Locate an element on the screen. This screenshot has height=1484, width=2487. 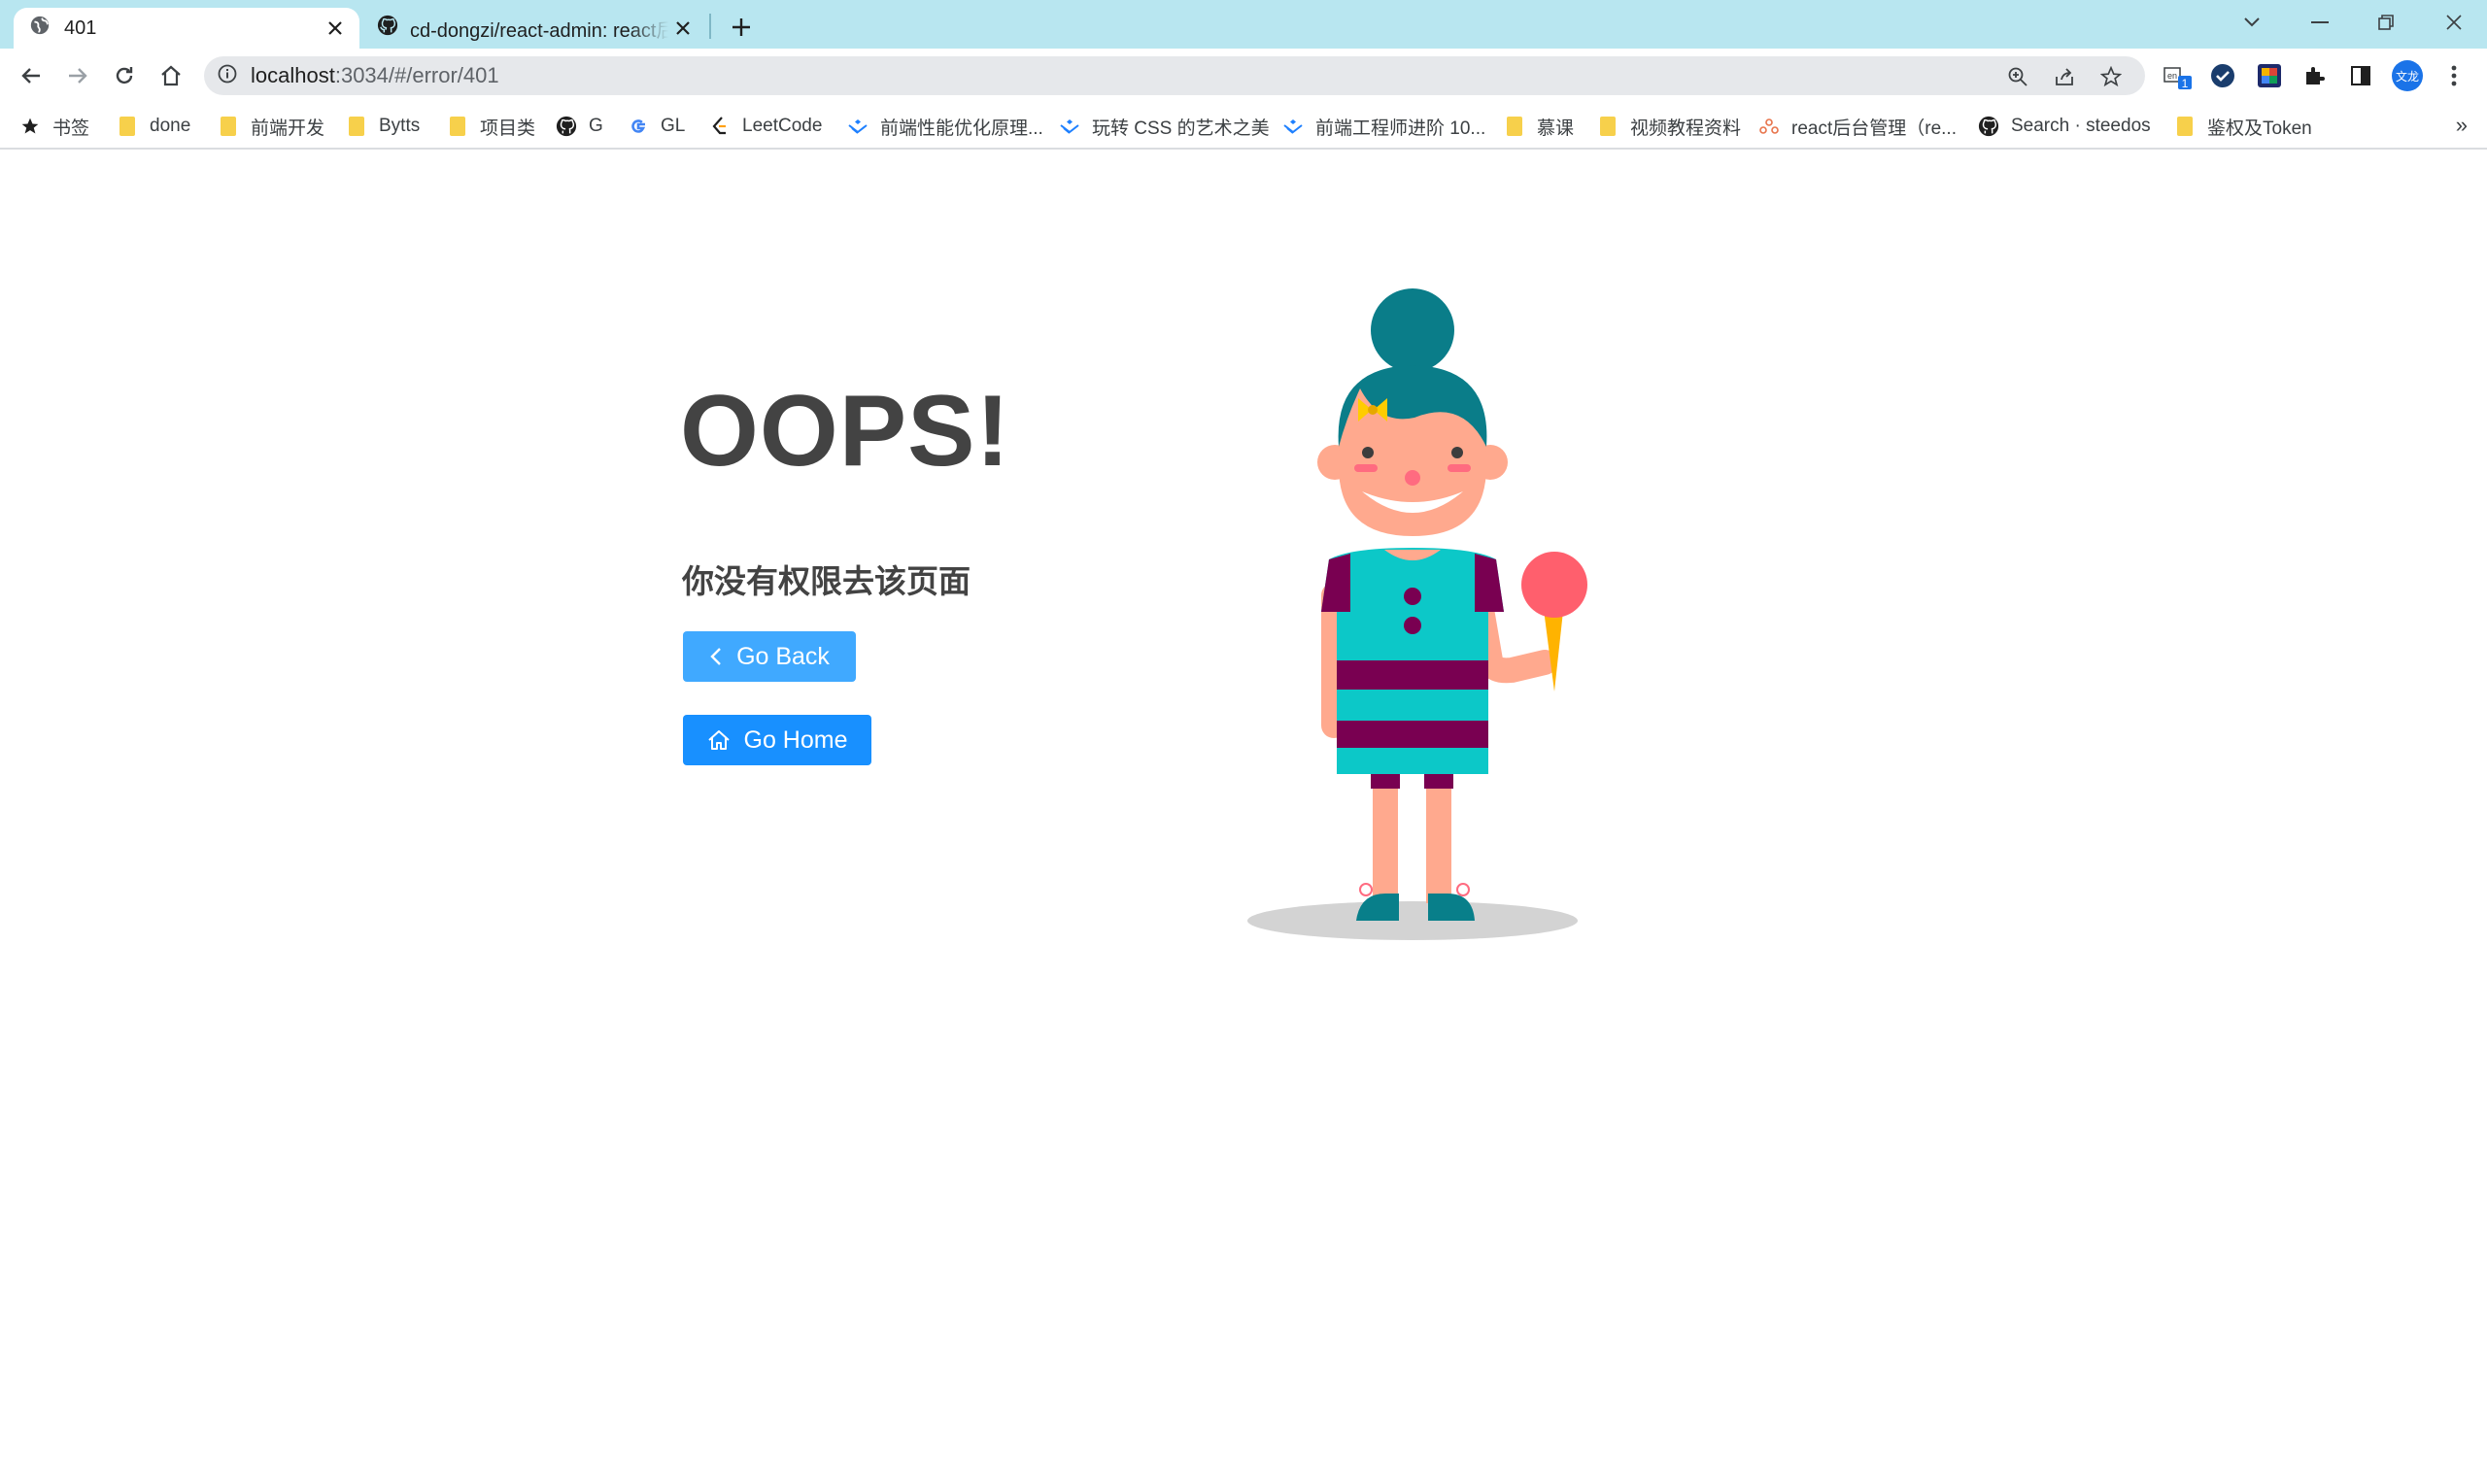
tab-github: cd-dongzi/react-admin: react后 is located at coordinates (537, 28).